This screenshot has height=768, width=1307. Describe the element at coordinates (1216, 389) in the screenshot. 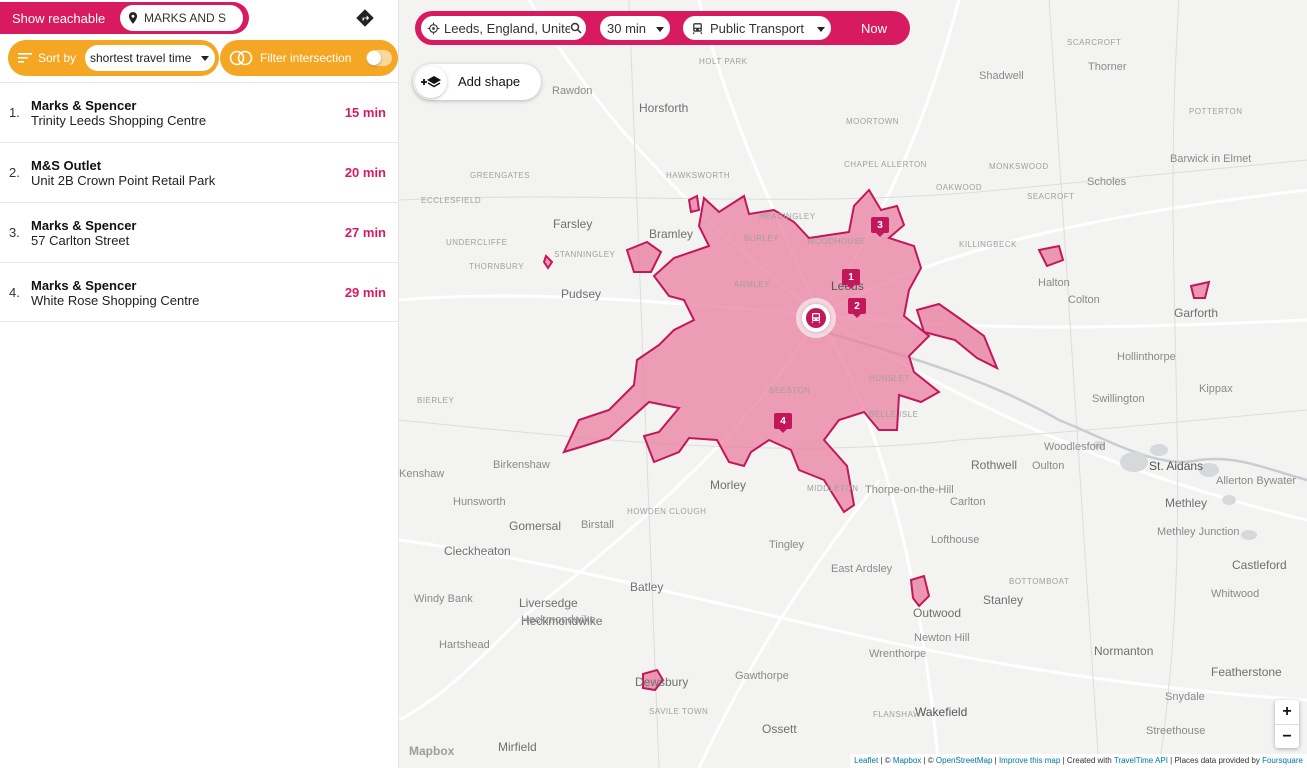

I see `map-label: Kippax` at that location.